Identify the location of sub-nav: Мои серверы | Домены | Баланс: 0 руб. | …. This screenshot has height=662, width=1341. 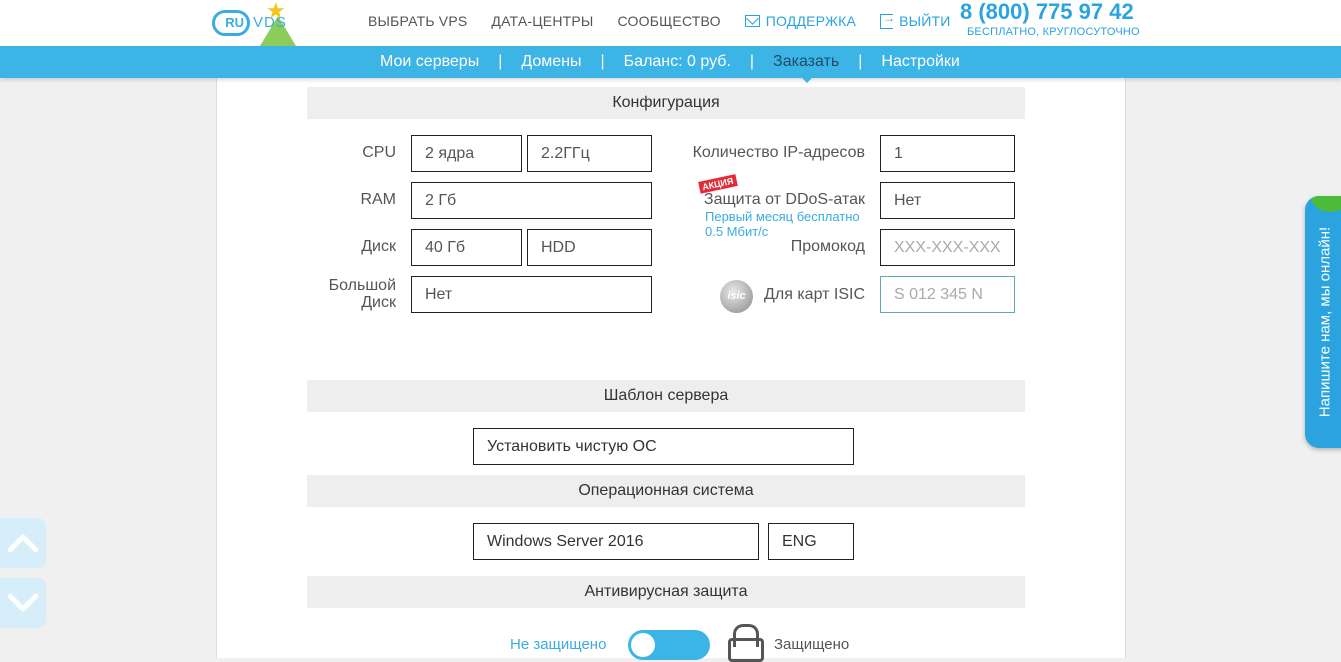
(670, 64).